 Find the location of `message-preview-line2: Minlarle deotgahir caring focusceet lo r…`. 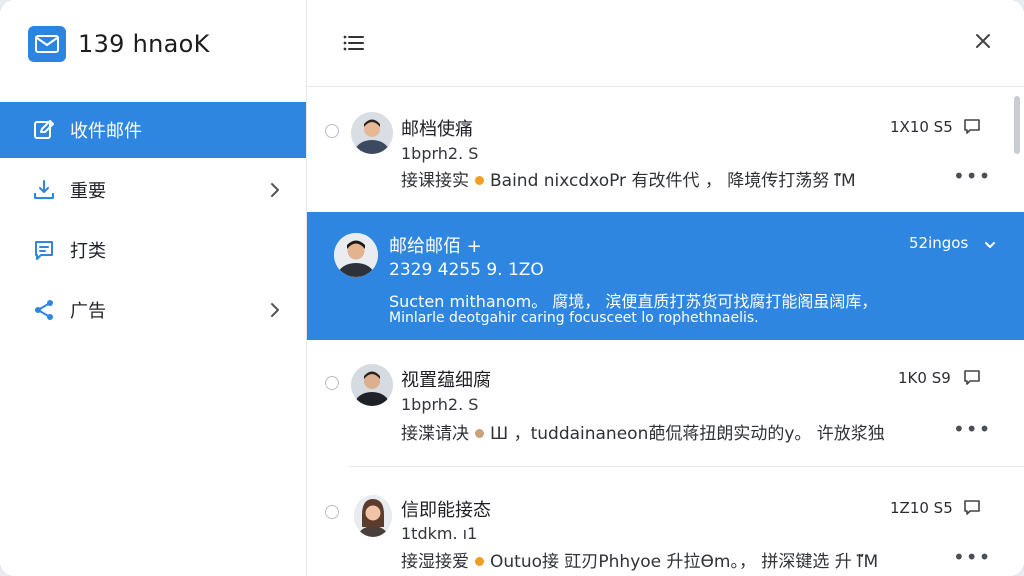

message-preview-line2: Minlarle deotgahir caring focusceet lo r… is located at coordinates (574, 318).